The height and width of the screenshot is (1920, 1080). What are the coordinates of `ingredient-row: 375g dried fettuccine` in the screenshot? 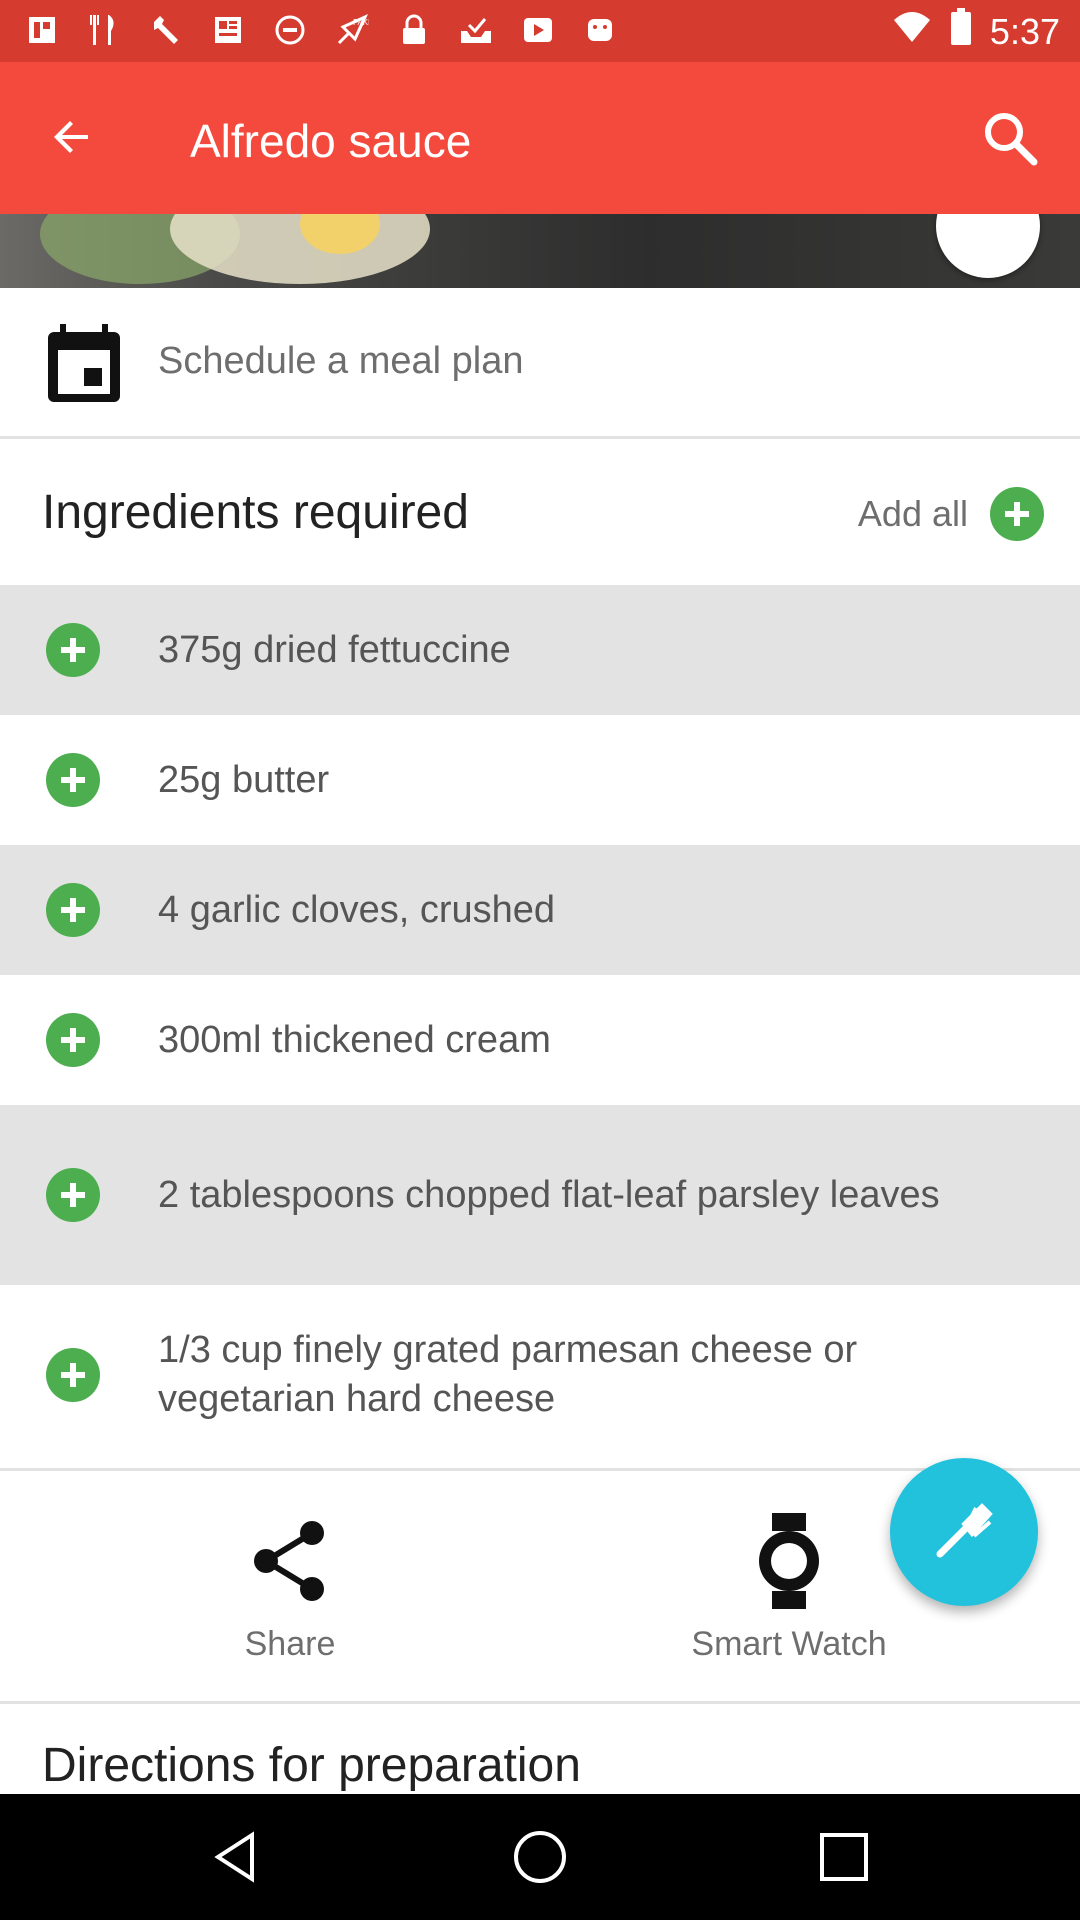 It's located at (540, 650).